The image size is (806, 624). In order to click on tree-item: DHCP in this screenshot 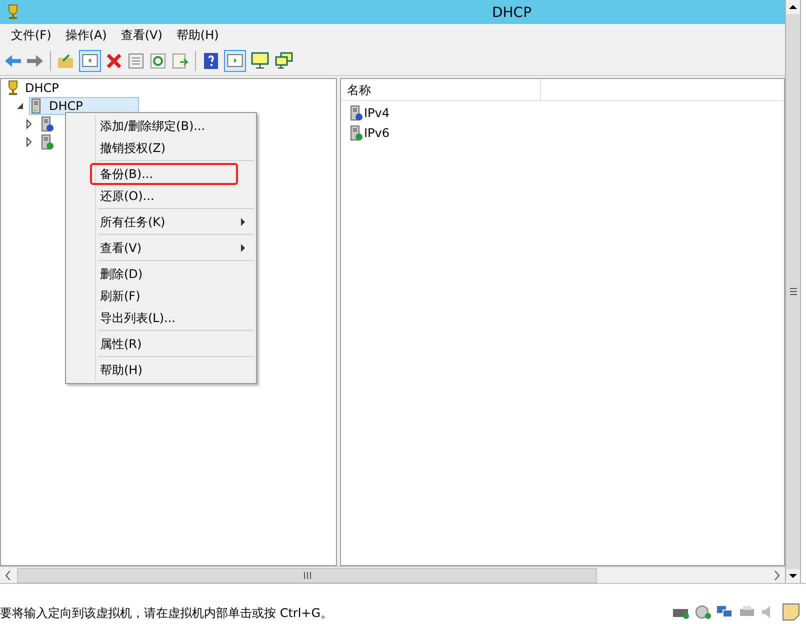, I will do `click(33, 88)`.